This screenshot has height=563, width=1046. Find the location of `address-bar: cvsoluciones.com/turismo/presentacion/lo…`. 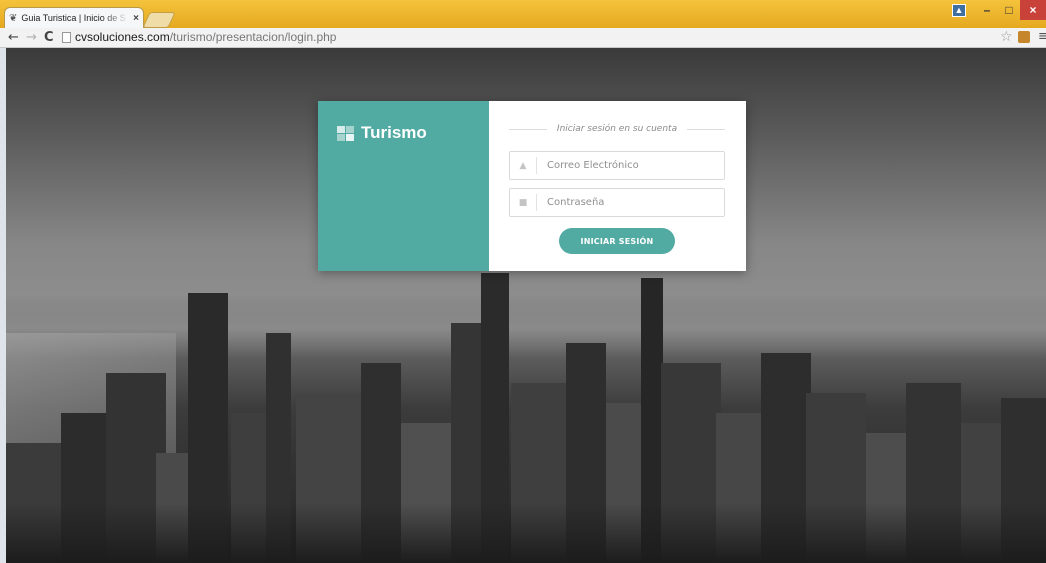

address-bar: cvsoluciones.com/turismo/presentacion/lo… is located at coordinates (532, 37).